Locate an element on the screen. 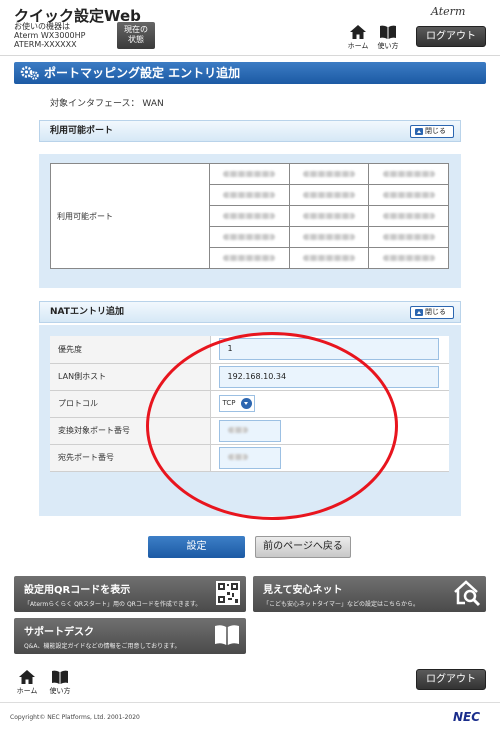 The height and width of the screenshot is (732, 500). status-button-line: 状態 is located at coordinates (136, 39).